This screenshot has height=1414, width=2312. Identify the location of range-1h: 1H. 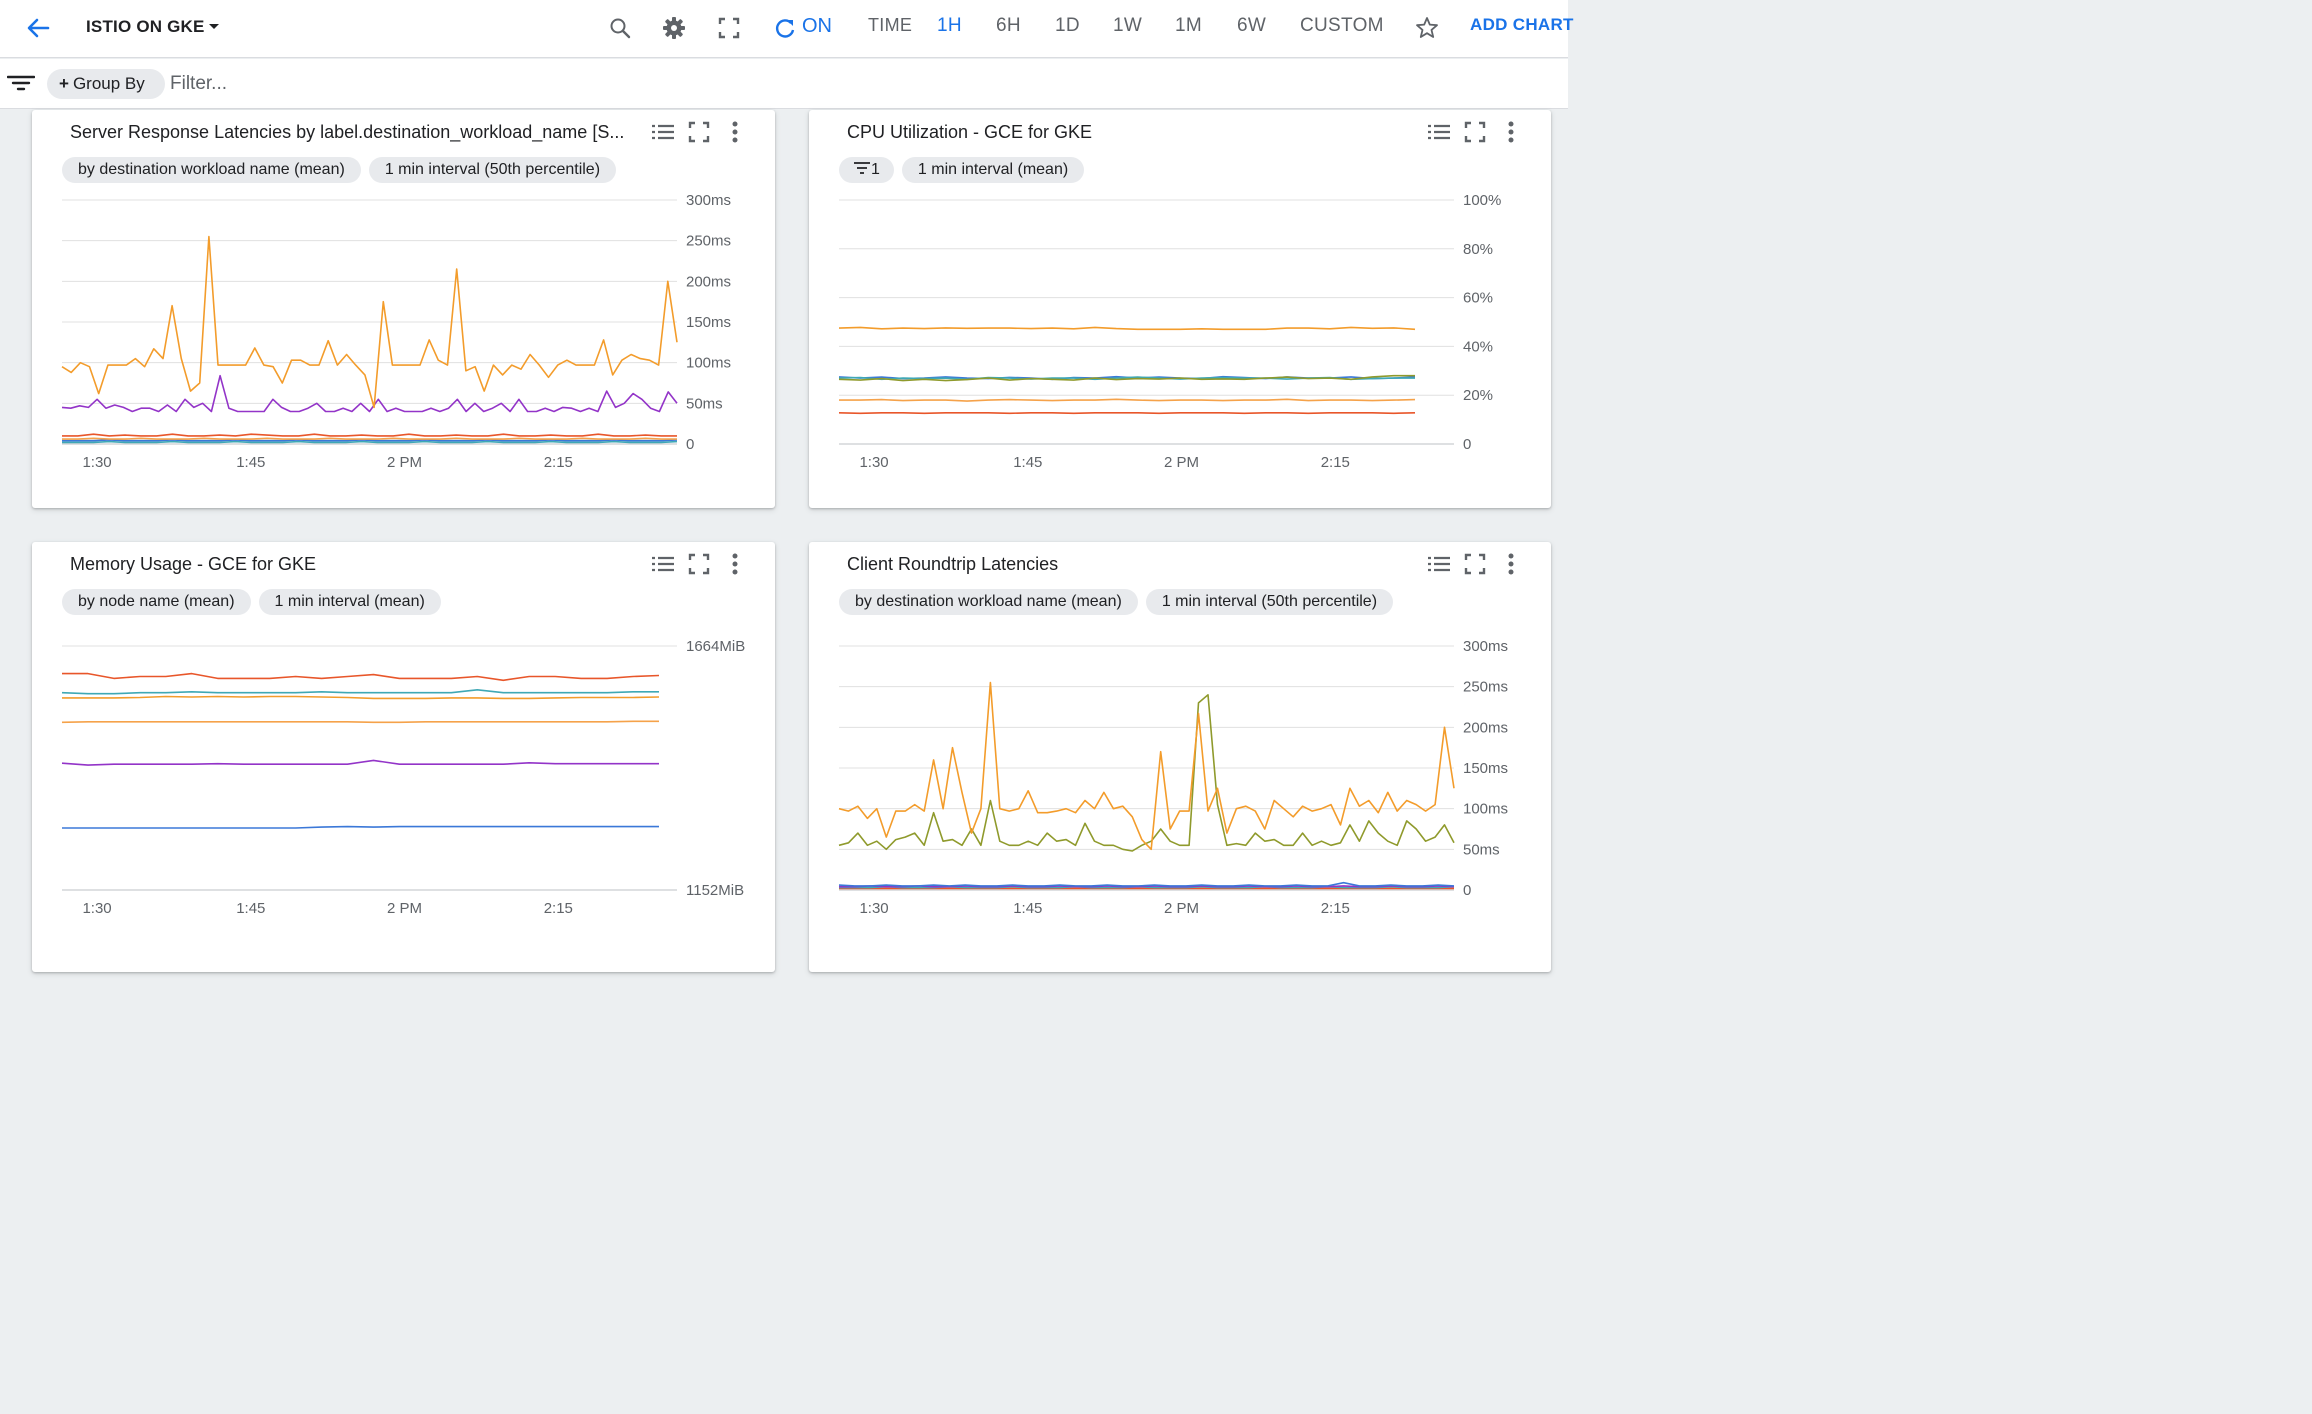
(949, 26).